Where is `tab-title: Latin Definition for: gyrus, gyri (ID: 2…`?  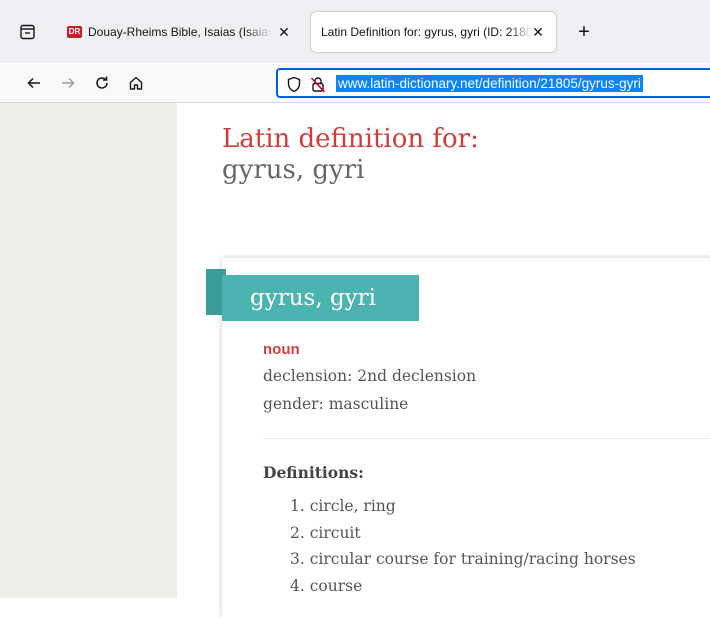 tab-title: Latin Definition for: gyrus, gyri (ID: 2… is located at coordinates (427, 32).